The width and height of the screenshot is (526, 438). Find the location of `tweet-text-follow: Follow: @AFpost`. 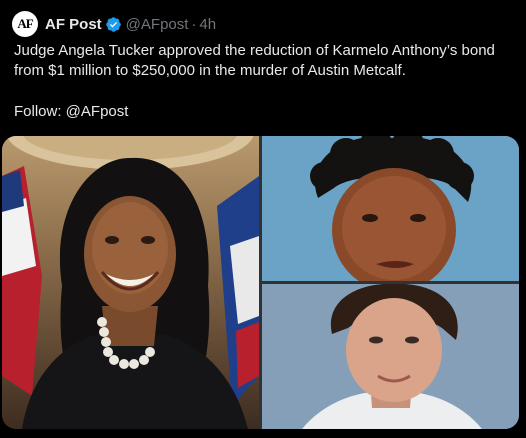

tweet-text-follow: Follow: @AFpost is located at coordinates (71, 111).